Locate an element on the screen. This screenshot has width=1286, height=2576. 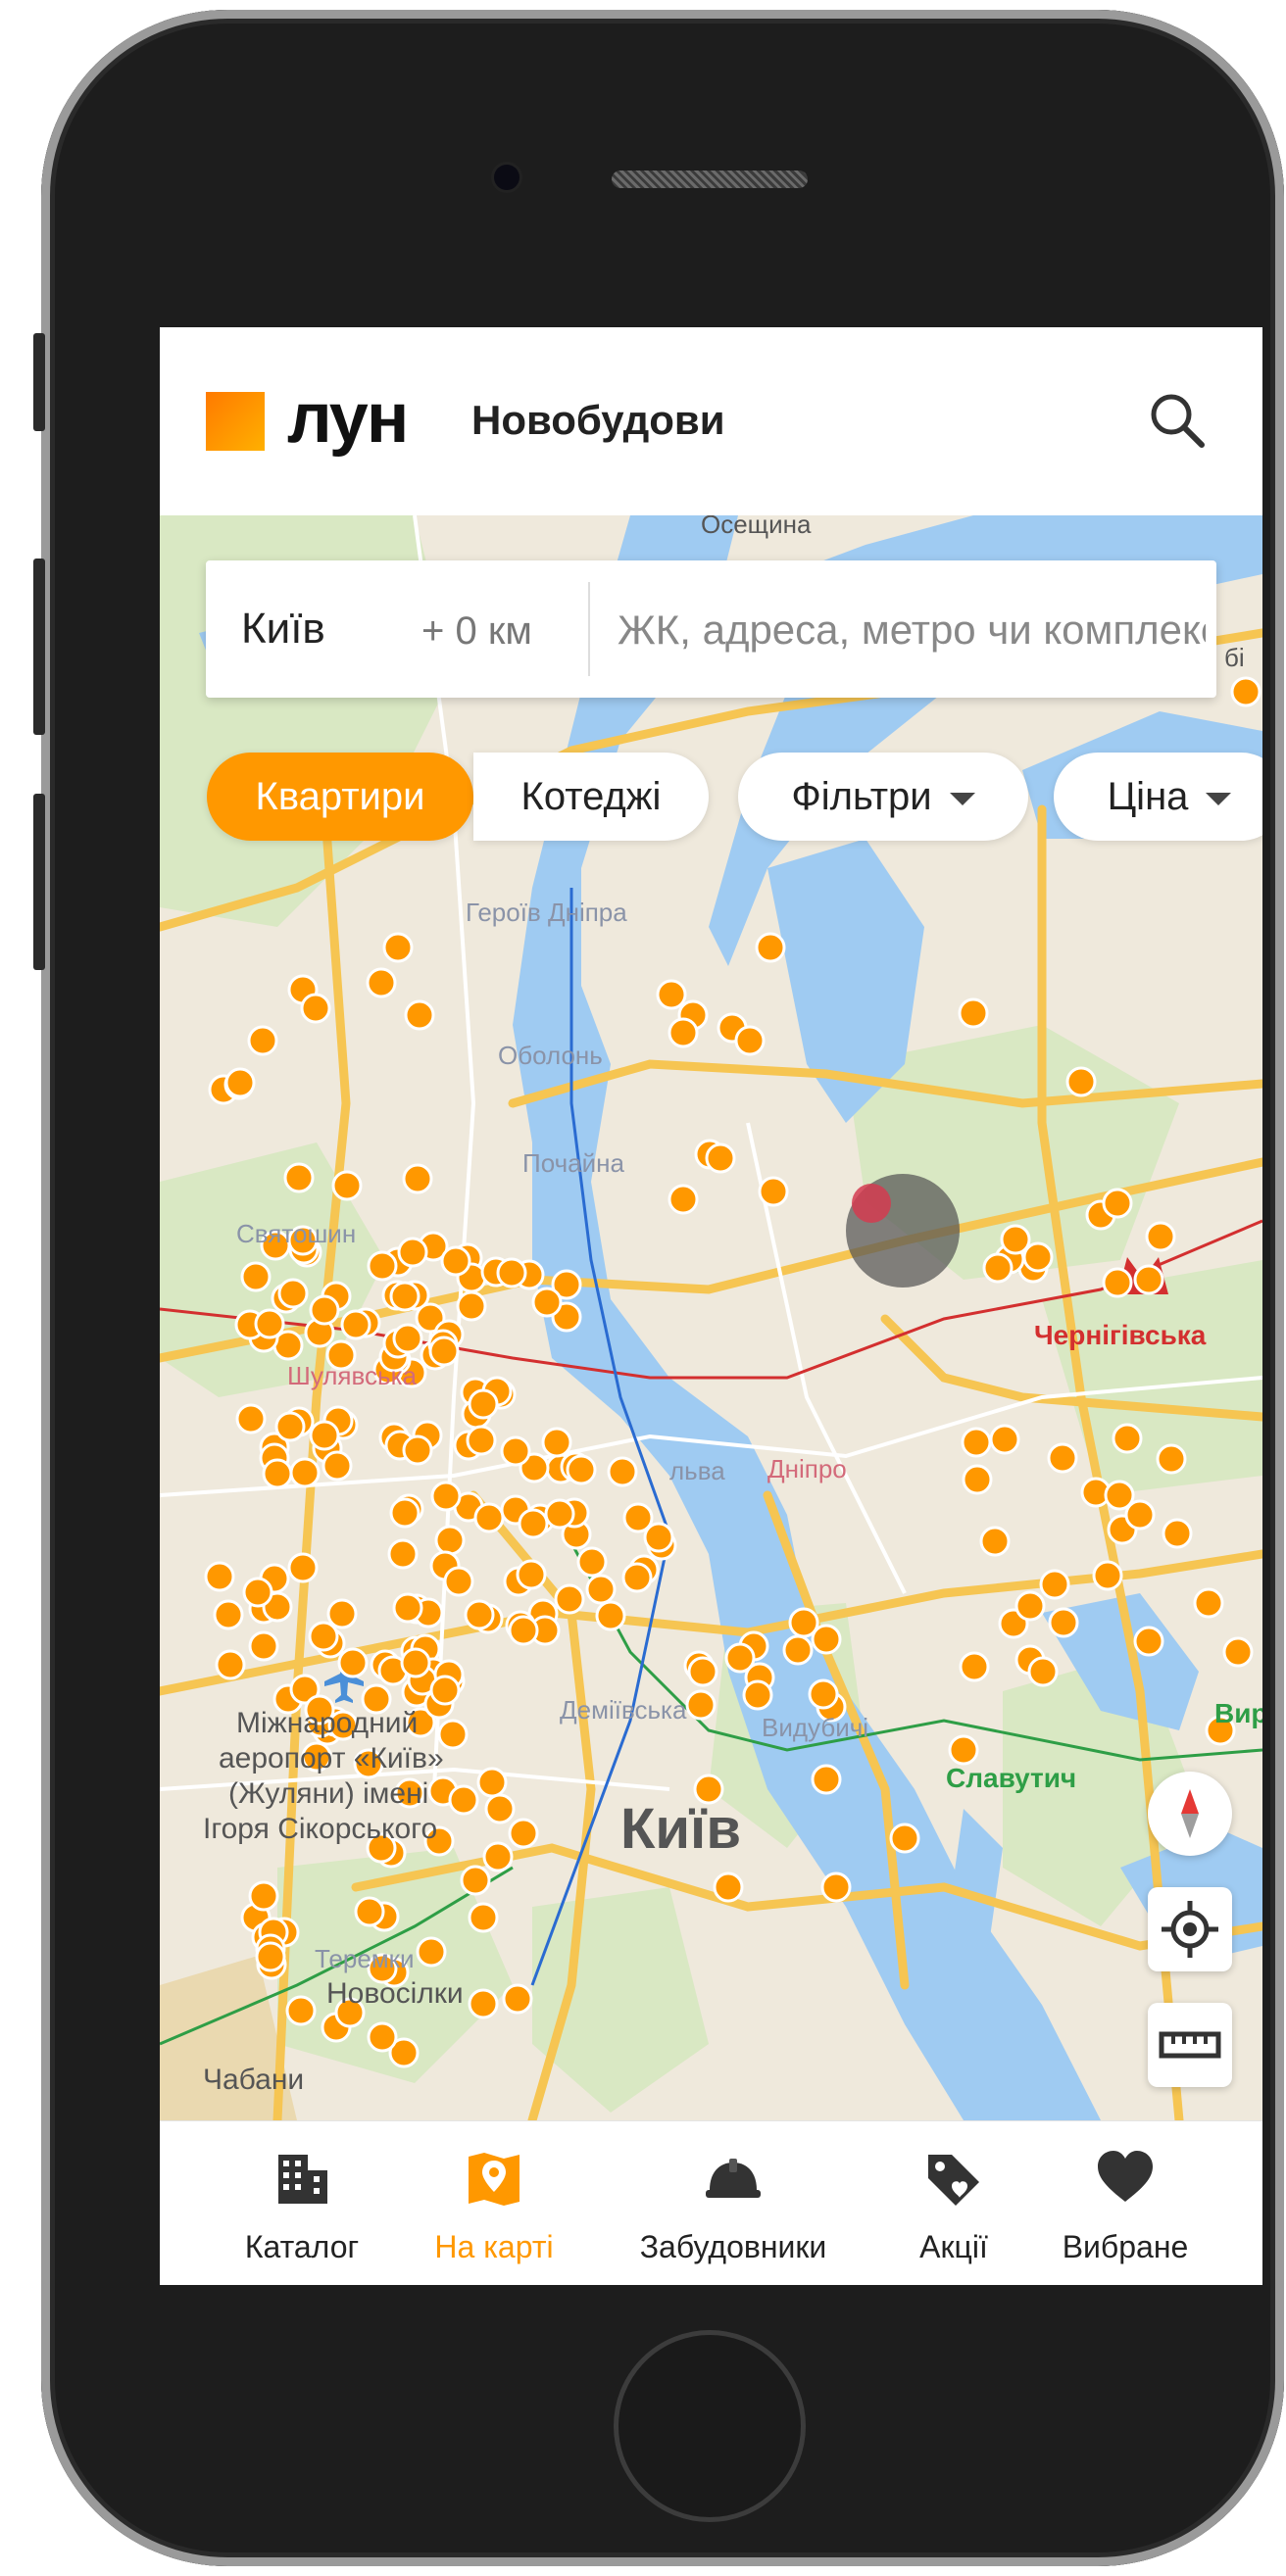
nav-promotions: Акції is located at coordinates (954, 2203).